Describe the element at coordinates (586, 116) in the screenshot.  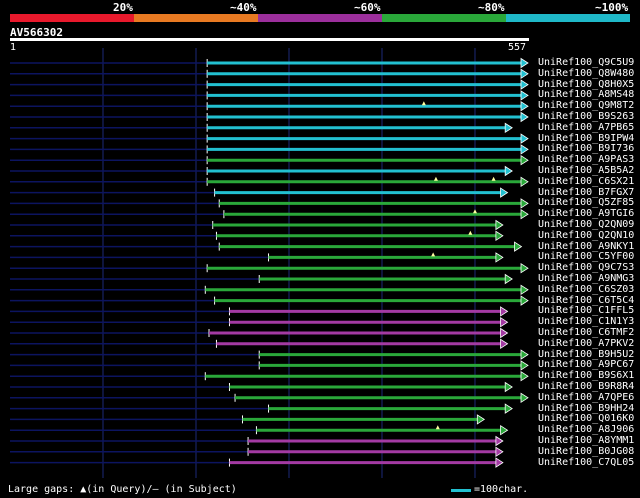
I see `hit-label: UniRef100_B9S263` at that location.